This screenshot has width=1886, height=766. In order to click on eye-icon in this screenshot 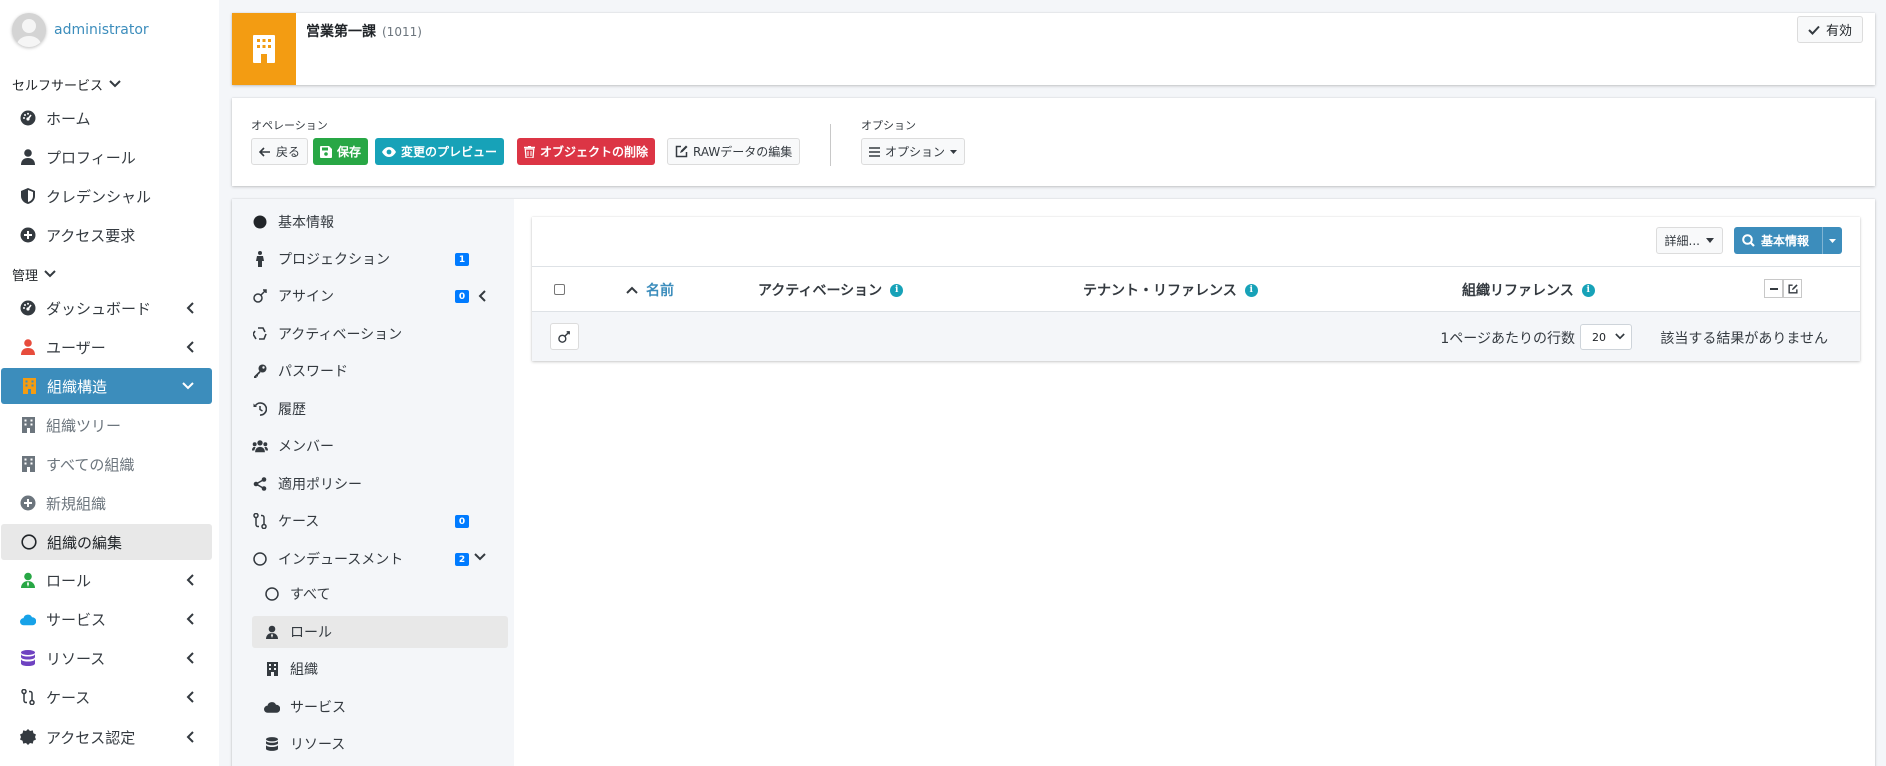, I will do `click(389, 151)`.